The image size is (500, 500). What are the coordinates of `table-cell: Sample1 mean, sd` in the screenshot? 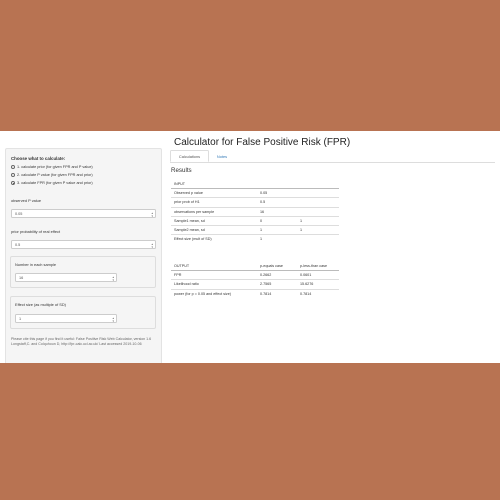 It's located at (214, 220).